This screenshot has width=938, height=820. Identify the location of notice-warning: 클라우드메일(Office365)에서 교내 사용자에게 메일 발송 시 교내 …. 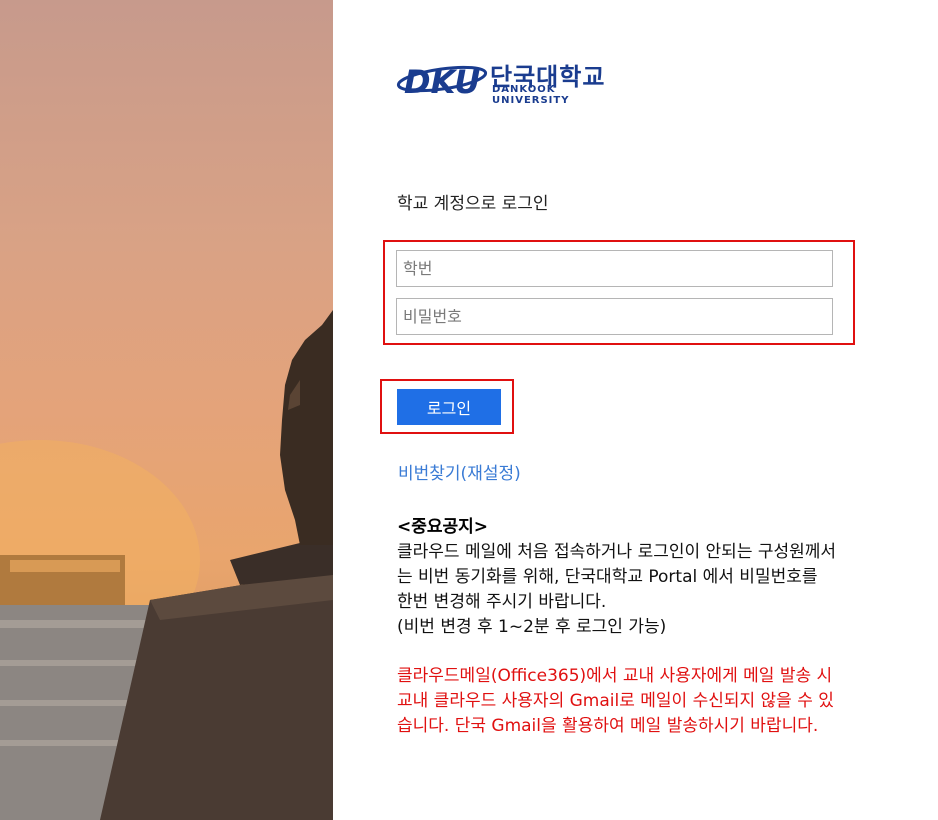
(615, 701).